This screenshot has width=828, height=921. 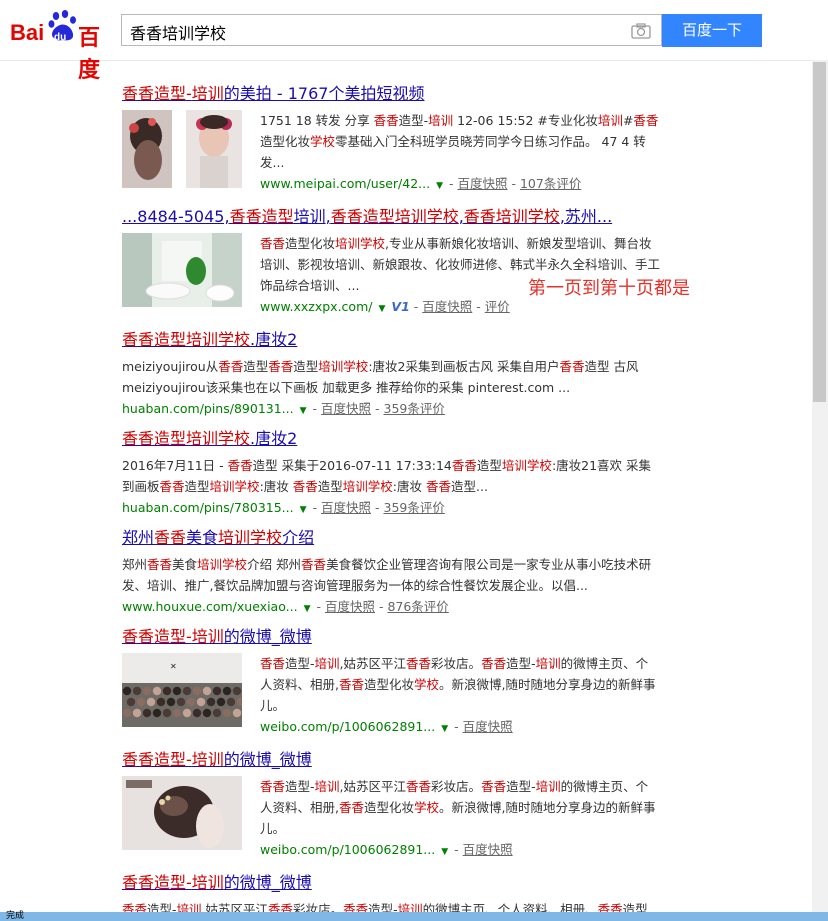 I want to click on logo-text: Bai, so click(x=27, y=32).